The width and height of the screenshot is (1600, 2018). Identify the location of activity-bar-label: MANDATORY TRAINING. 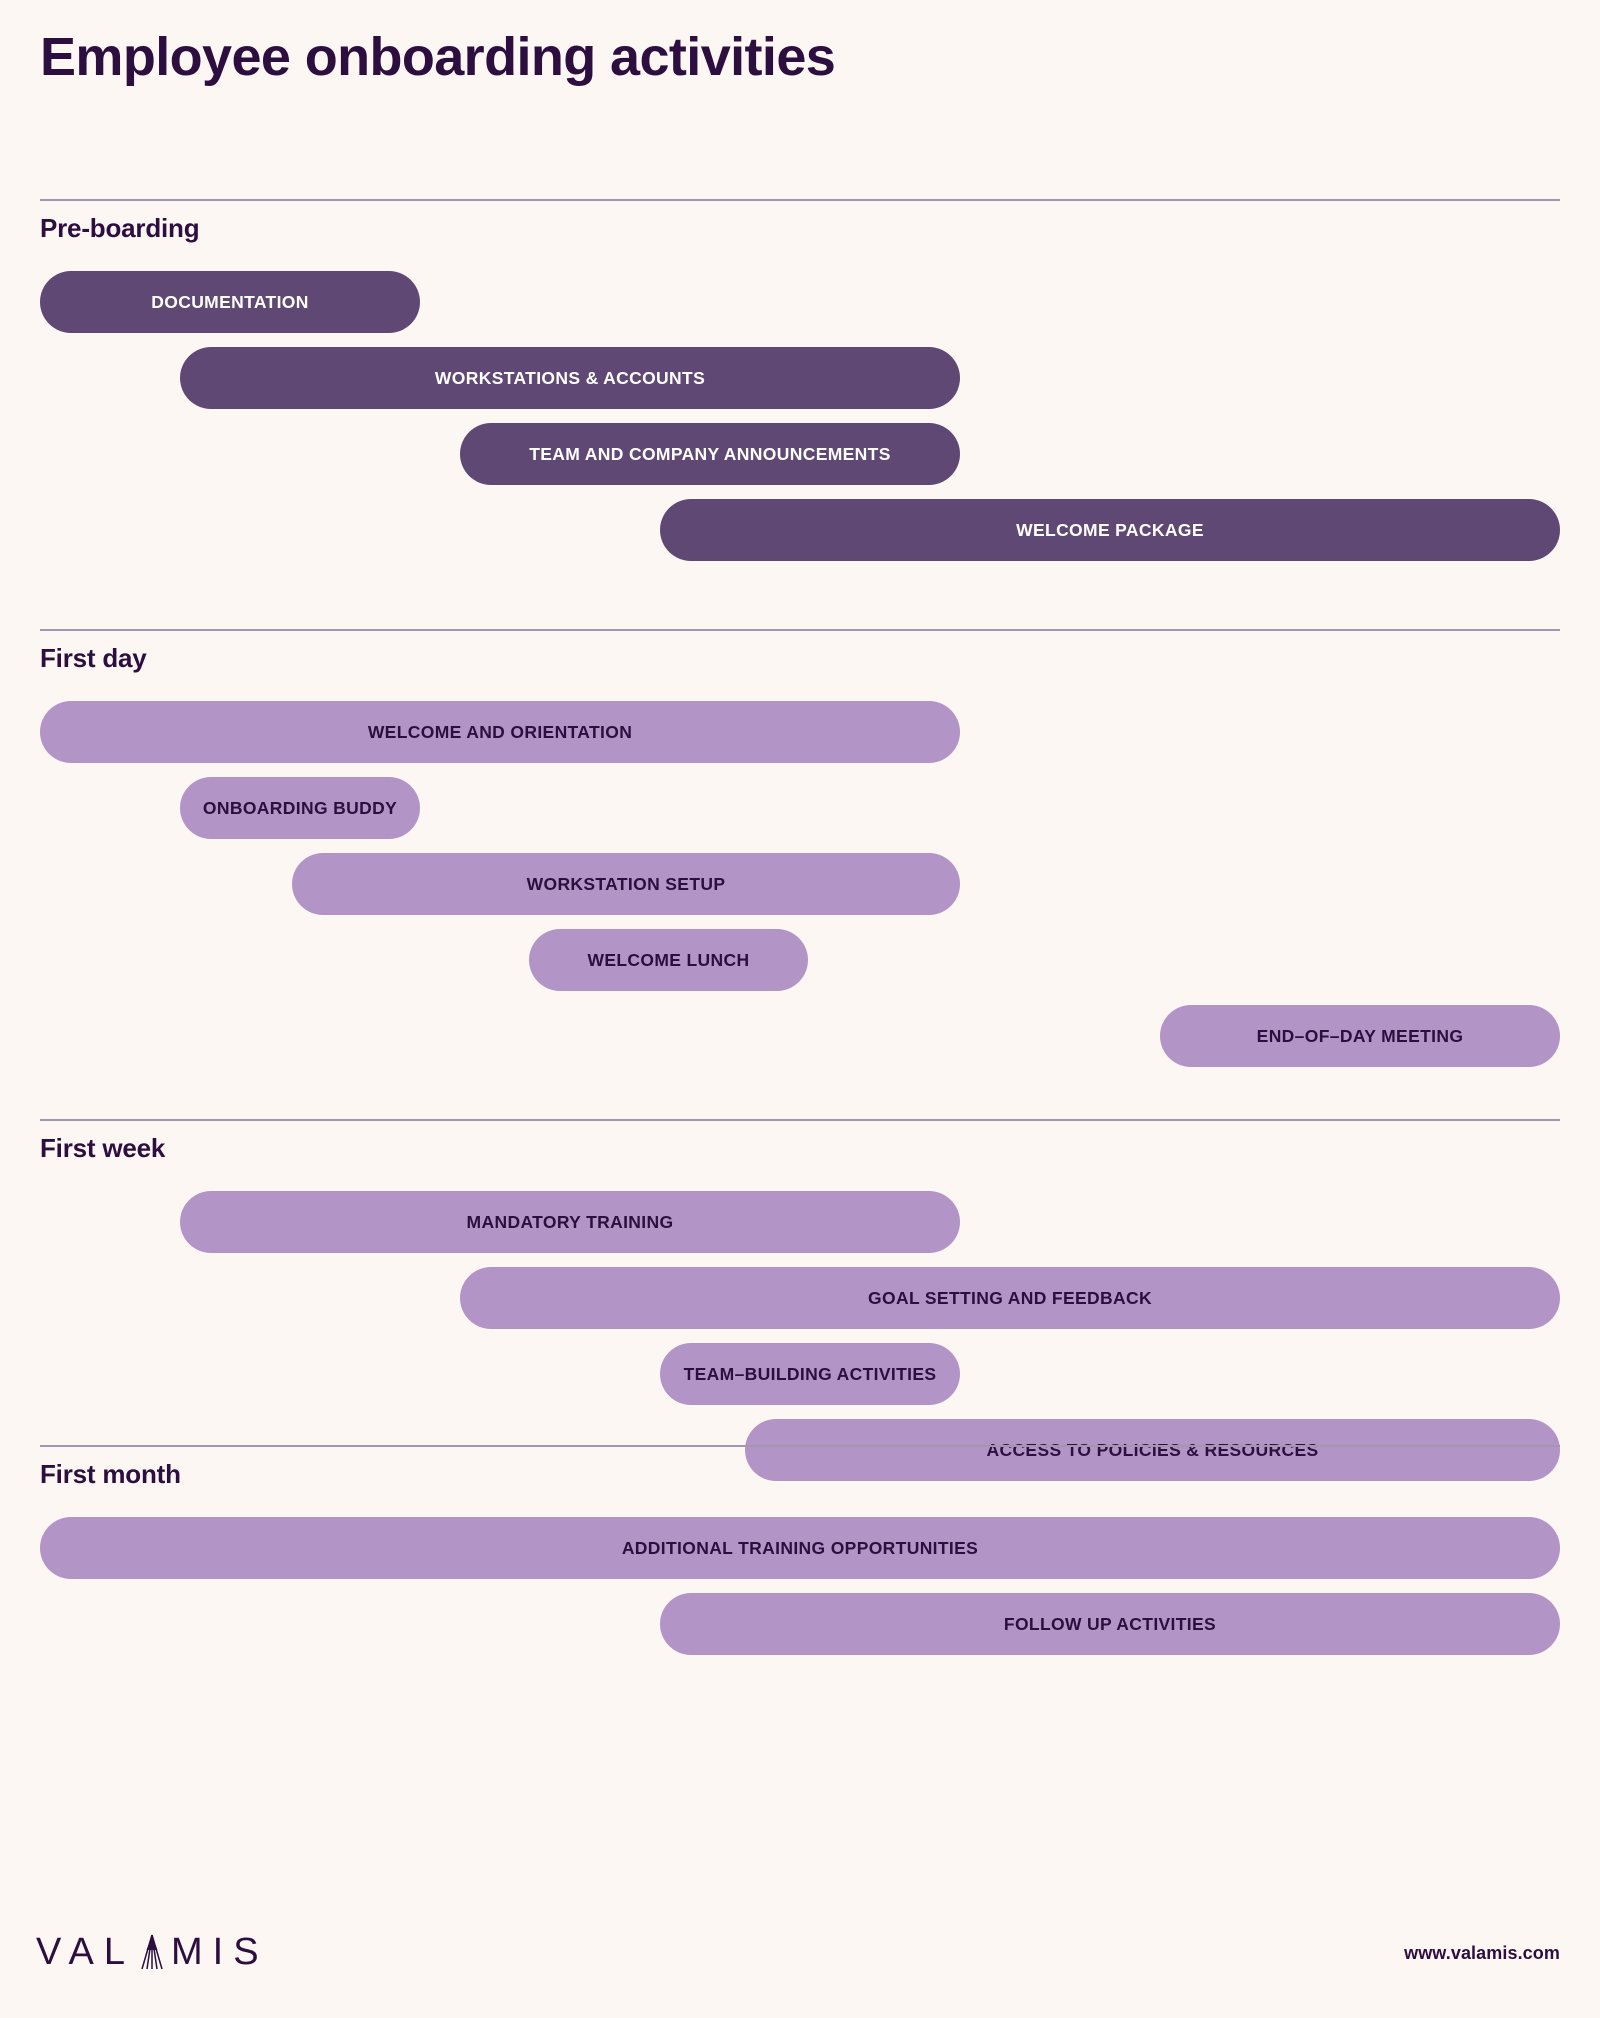
(570, 1221).